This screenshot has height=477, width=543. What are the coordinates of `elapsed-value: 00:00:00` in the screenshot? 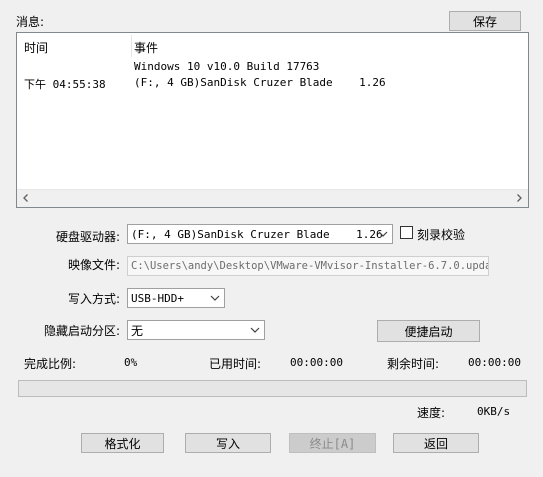 It's located at (316, 362).